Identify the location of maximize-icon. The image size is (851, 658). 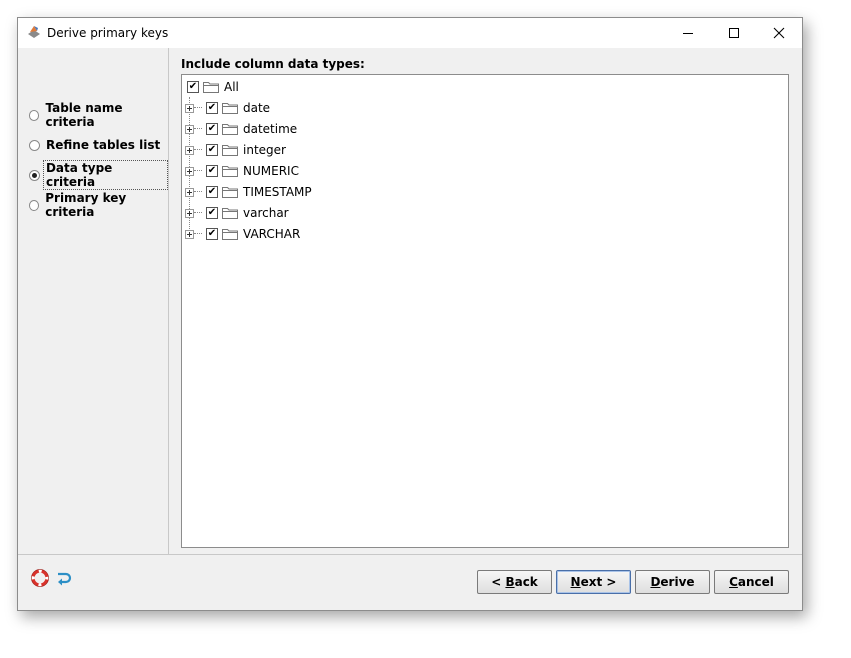
(734, 33).